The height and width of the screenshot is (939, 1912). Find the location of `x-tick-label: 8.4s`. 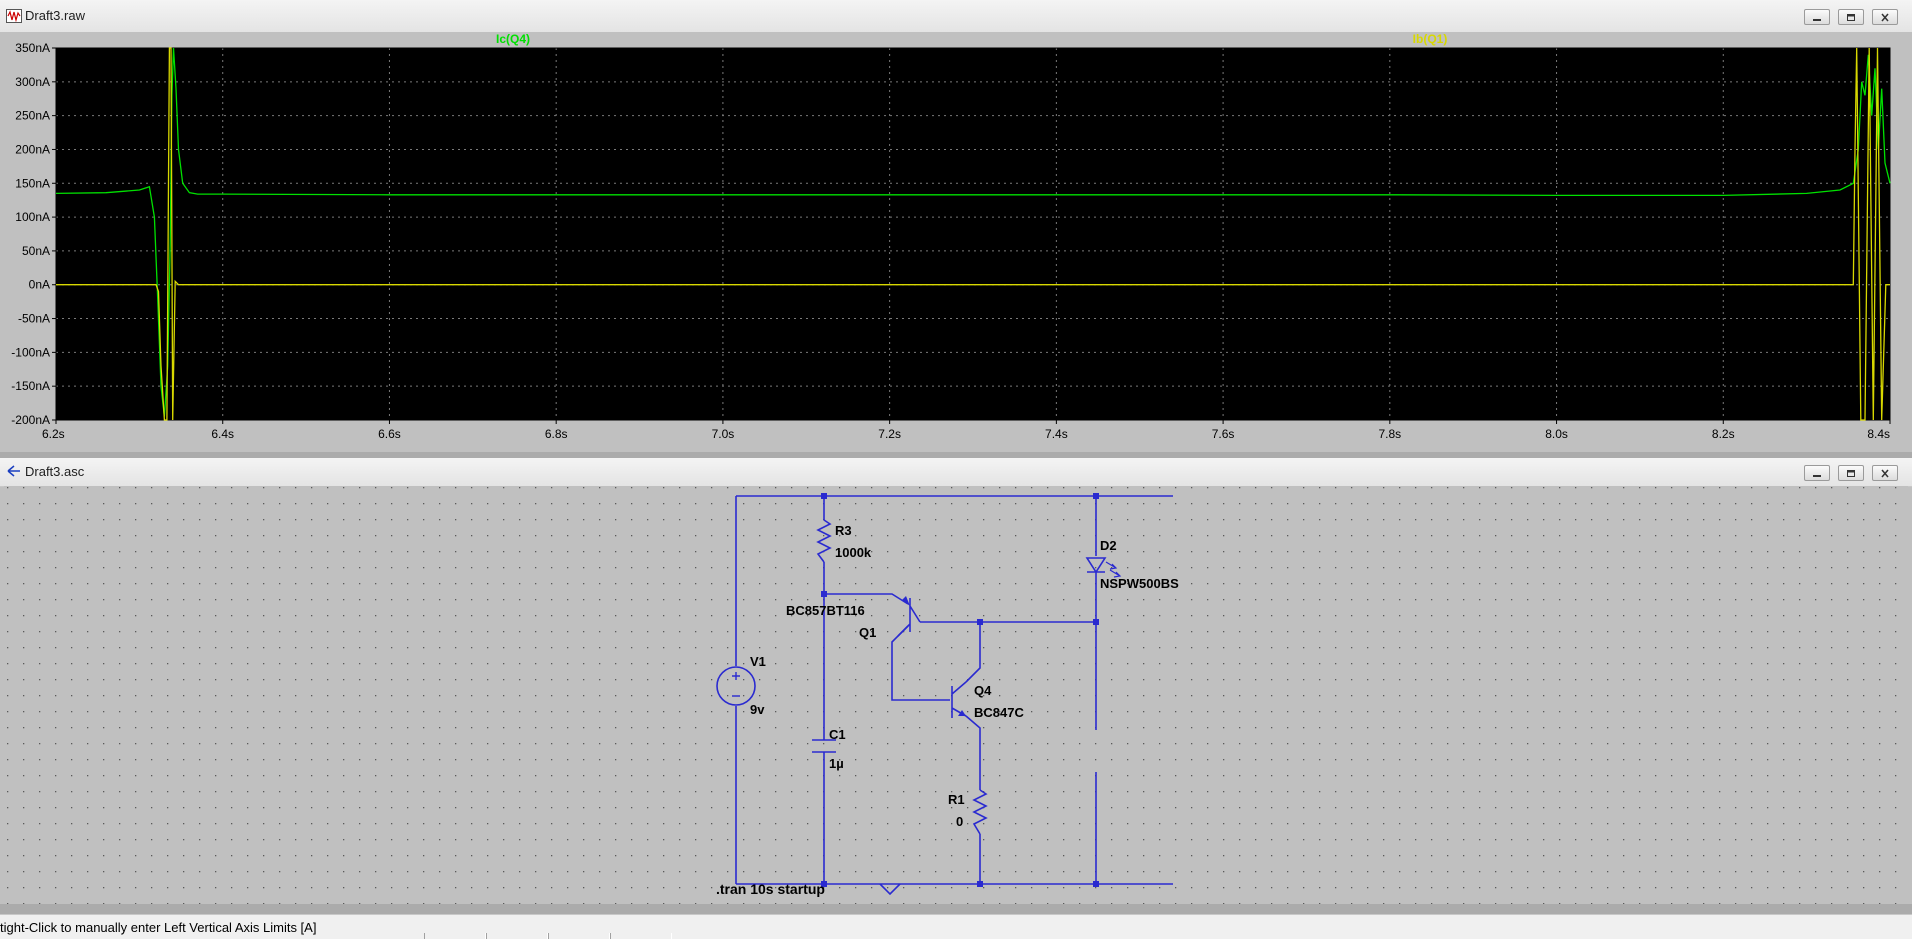

x-tick-label: 8.4s is located at coordinates (1878, 434).